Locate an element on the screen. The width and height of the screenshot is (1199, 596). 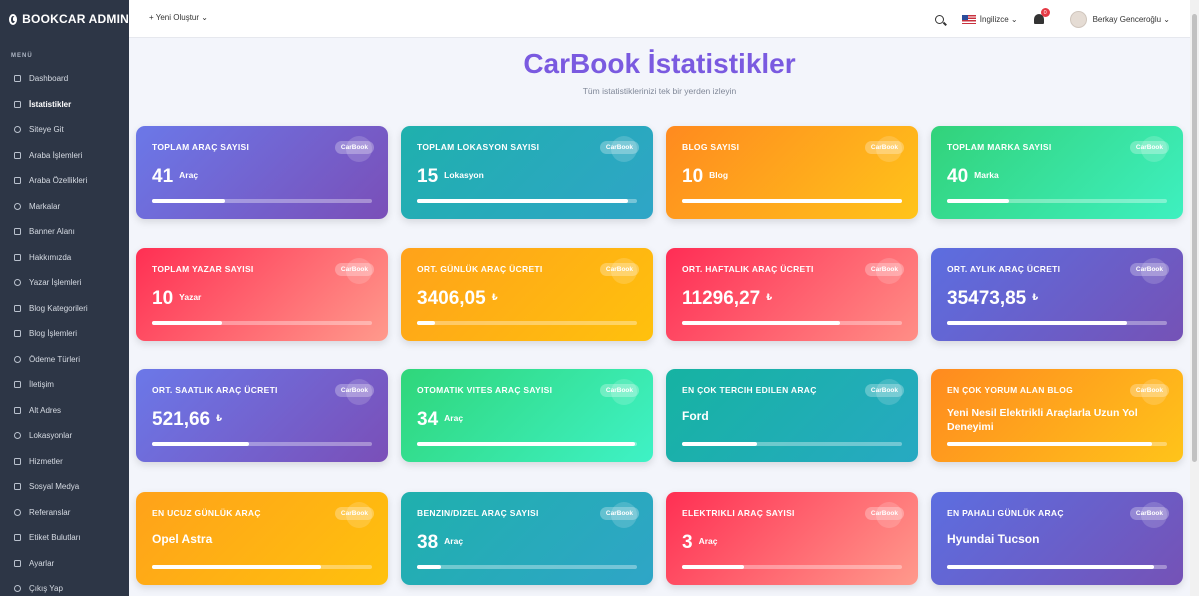
sidebar-item: Banner Alanı is located at coordinates (64, 232).